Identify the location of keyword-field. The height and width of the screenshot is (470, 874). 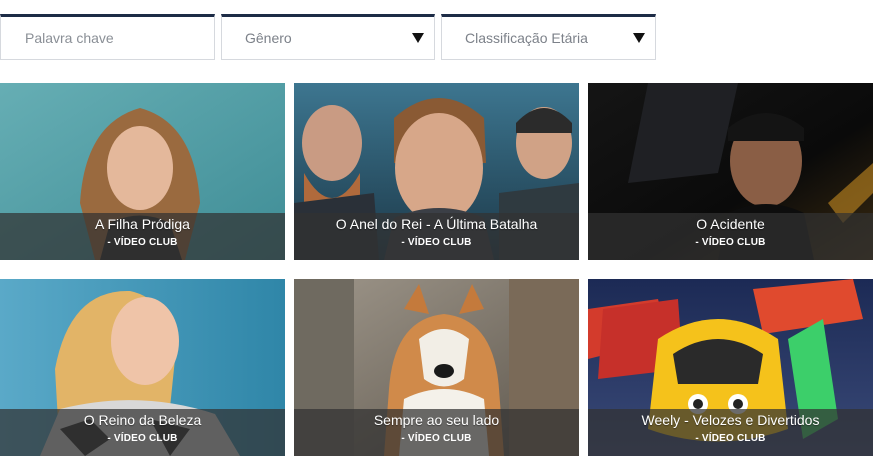
(107, 37).